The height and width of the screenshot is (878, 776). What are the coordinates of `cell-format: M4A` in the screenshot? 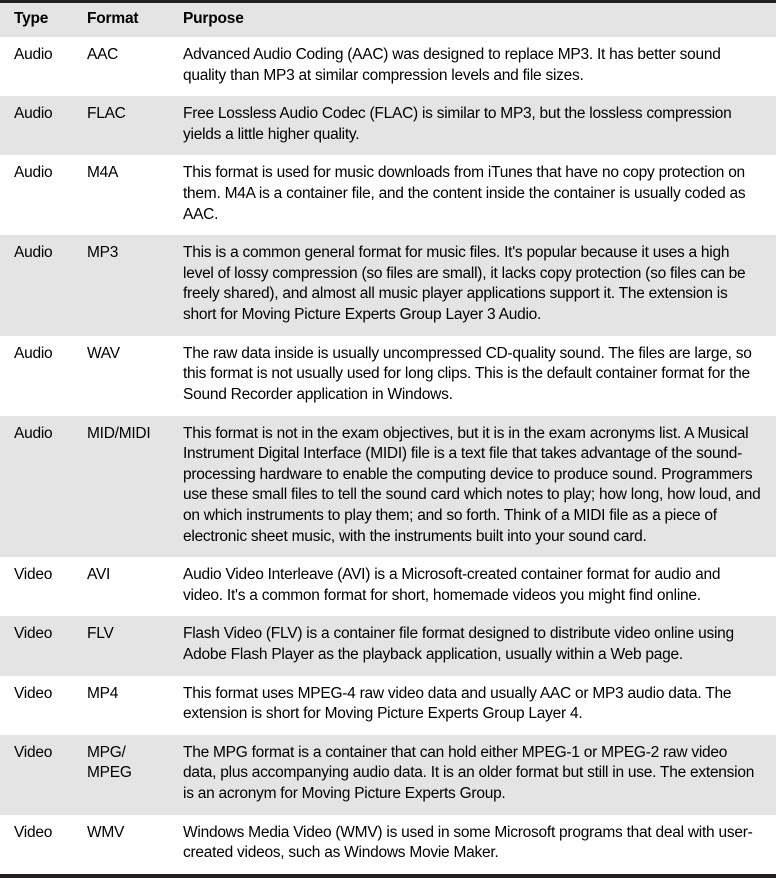 It's located at (123, 195).